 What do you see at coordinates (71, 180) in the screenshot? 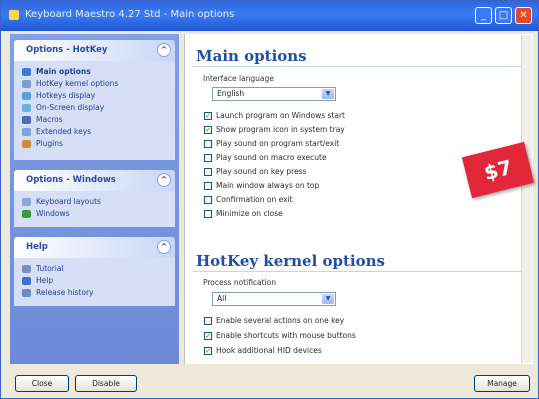
I see `panel-title: Options - Windows` at bounding box center [71, 180].